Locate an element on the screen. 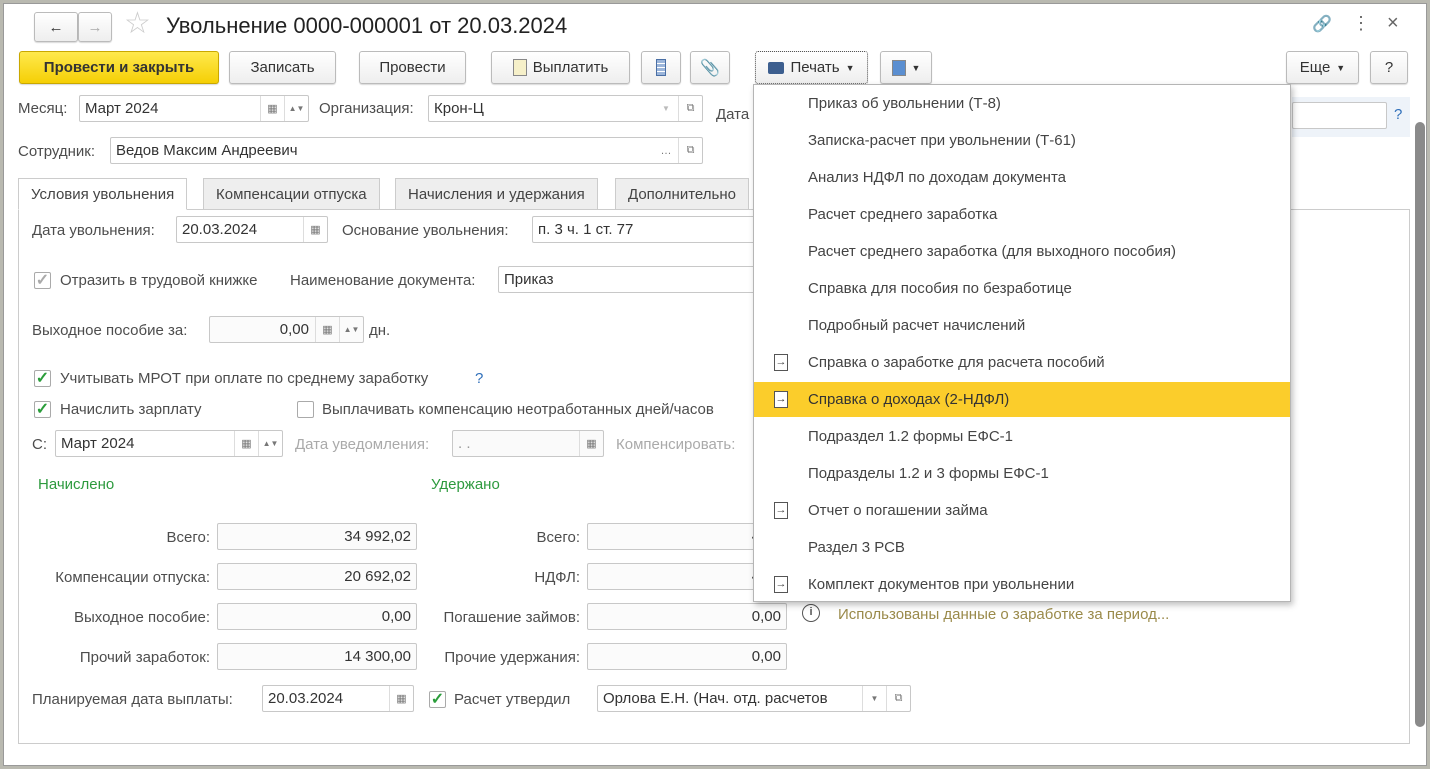 The width and height of the screenshot is (1430, 769). tab-label: Начисления и удержания is located at coordinates (496, 194).